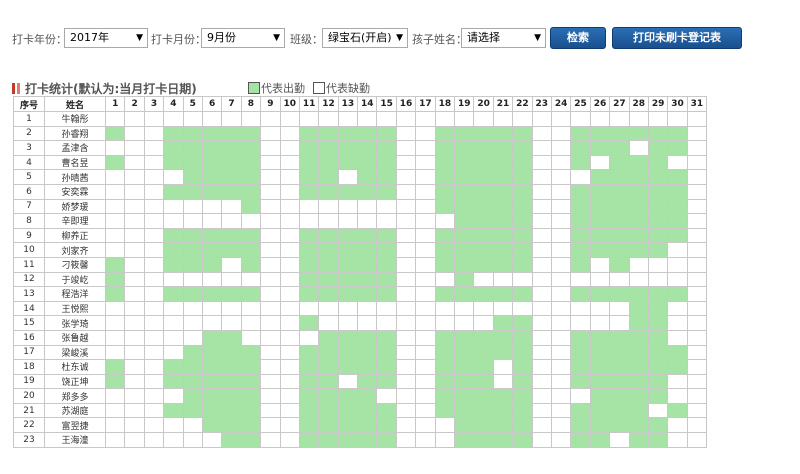 The height and width of the screenshot is (474, 800). I want to click on year-select: 2017年 ▼, so click(106, 38).